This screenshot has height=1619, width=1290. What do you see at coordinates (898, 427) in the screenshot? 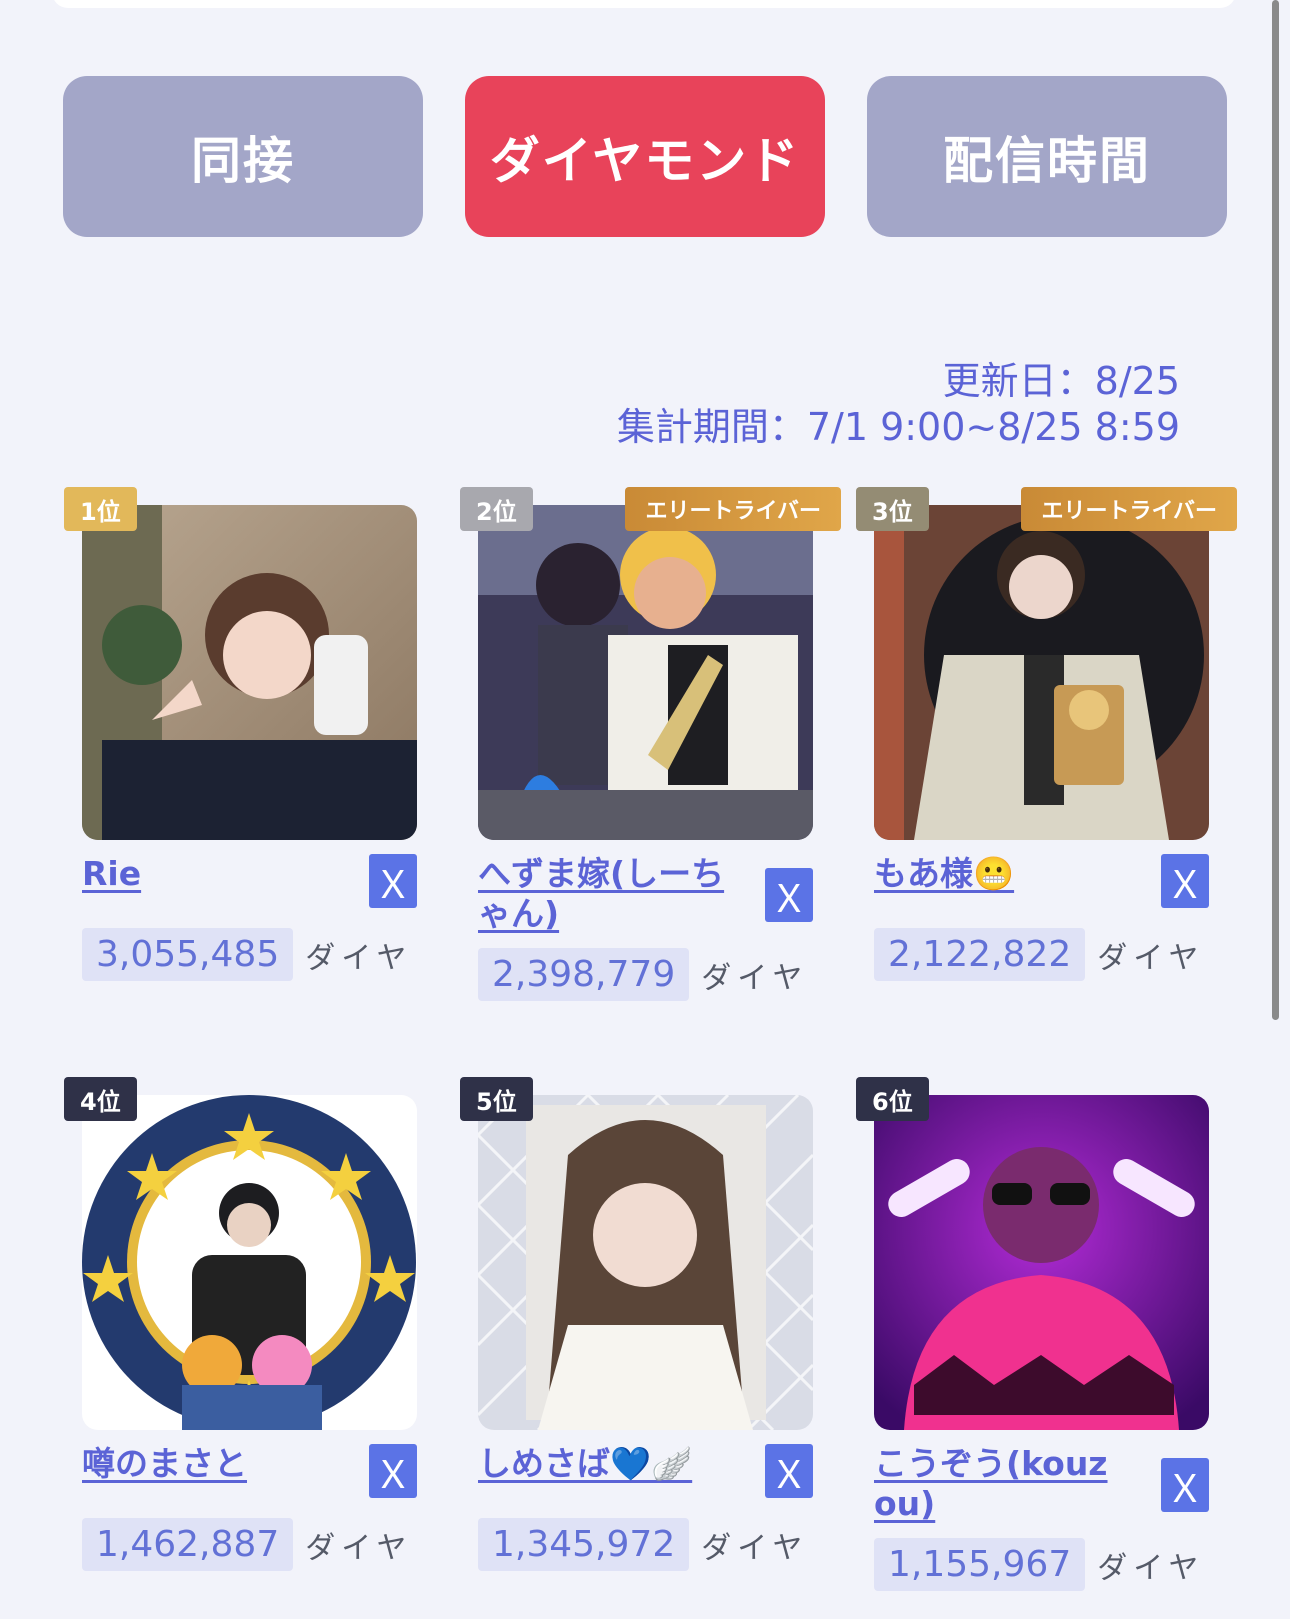
I see `aggregation-period: 集計期間：7/1 9:00~8/25 8:59` at bounding box center [898, 427].